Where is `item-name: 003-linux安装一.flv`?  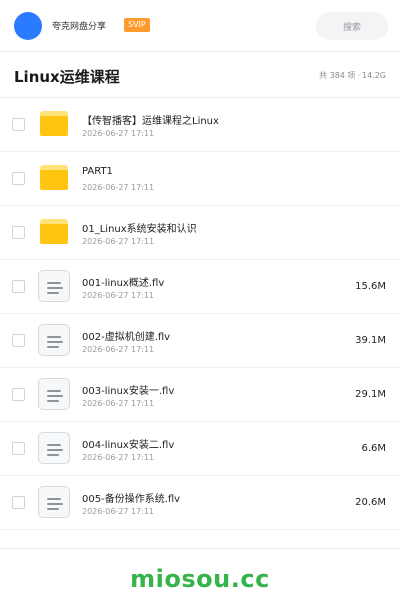 item-name: 003-linux安装一.flv is located at coordinates (128, 391).